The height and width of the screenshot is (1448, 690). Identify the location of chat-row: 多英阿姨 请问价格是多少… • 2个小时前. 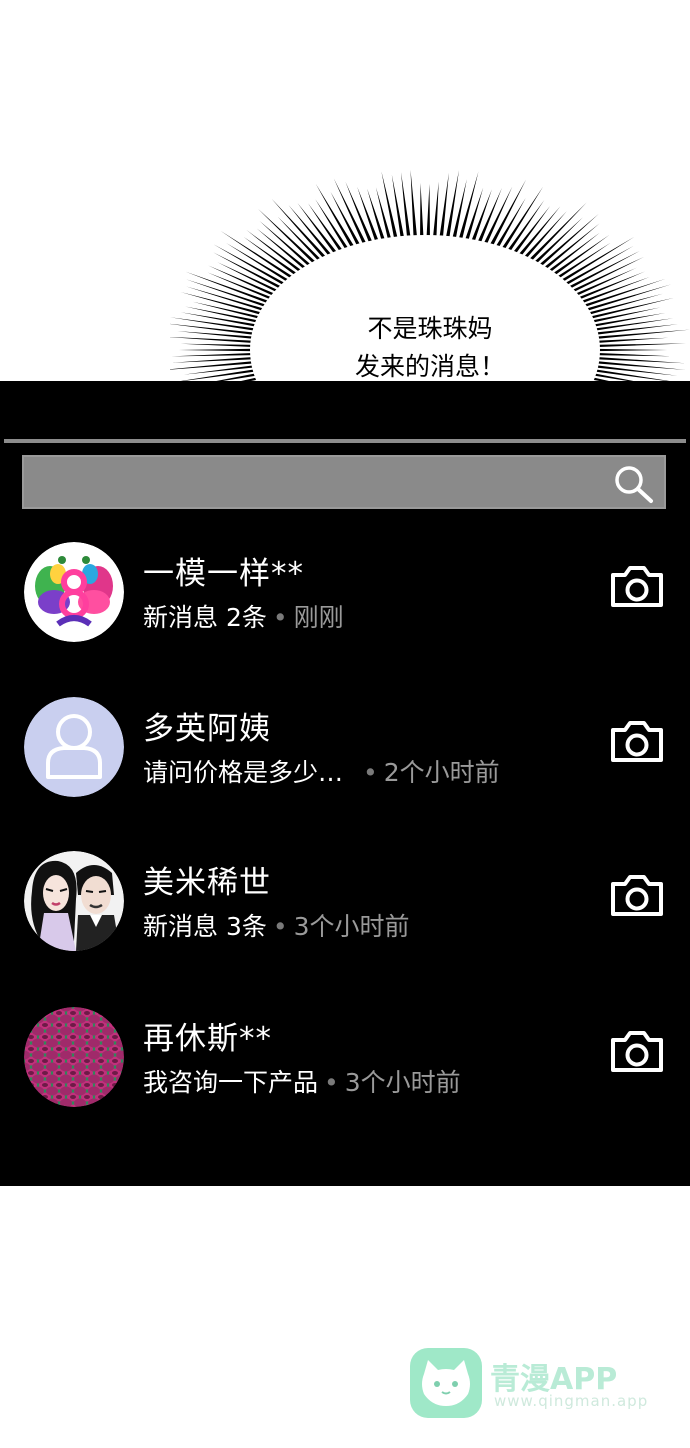
(345, 767).